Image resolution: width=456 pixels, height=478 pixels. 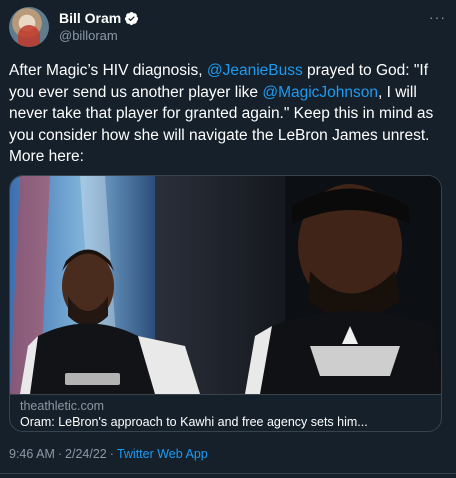 I want to click on more-options-icon: ···, so click(x=437, y=17).